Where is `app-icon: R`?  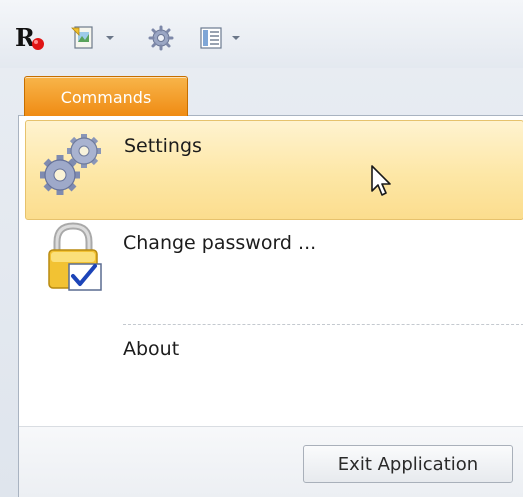 app-icon: R is located at coordinates (32, 38).